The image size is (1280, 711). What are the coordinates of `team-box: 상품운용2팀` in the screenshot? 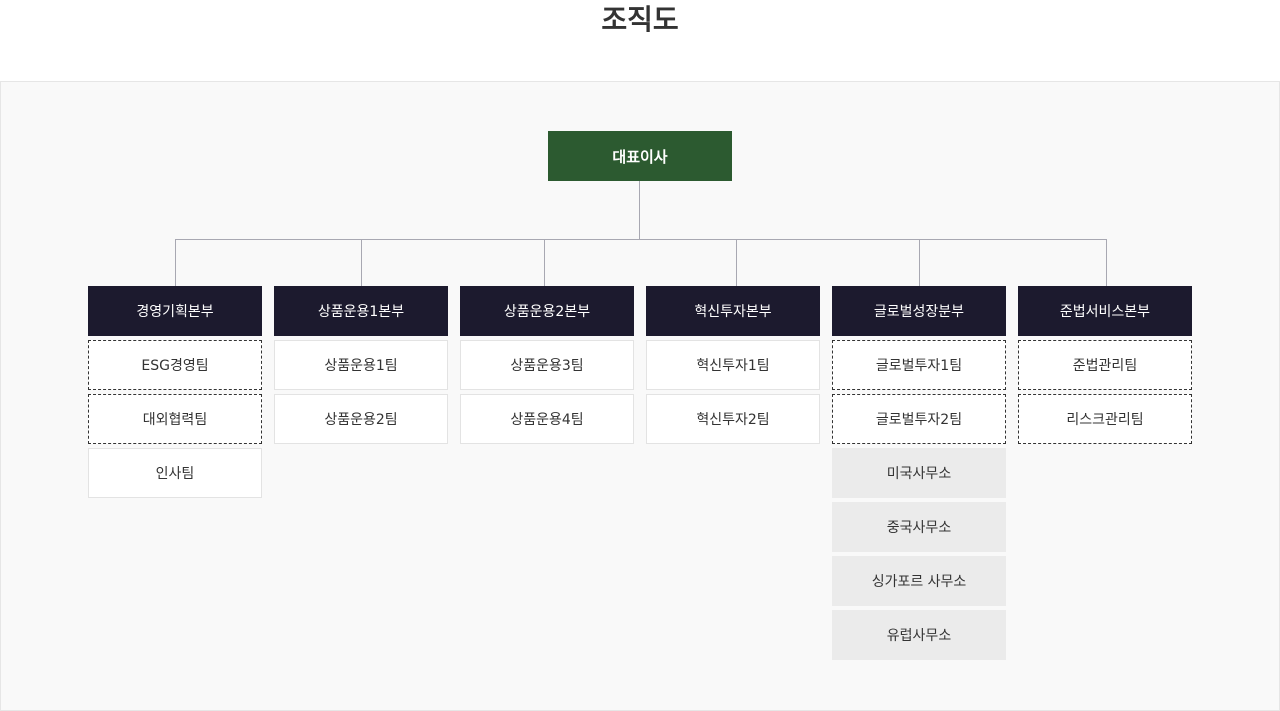 It's located at (361, 419).